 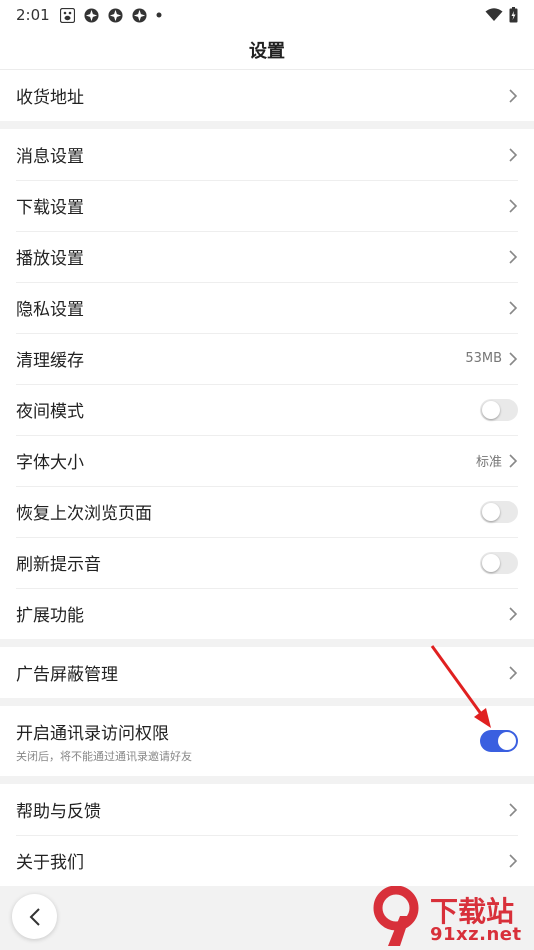 I want to click on settings-group-contacts: 开启通讯录访问权限 关闭后，将不能通过通讯录邀请好友, so click(x=267, y=741).